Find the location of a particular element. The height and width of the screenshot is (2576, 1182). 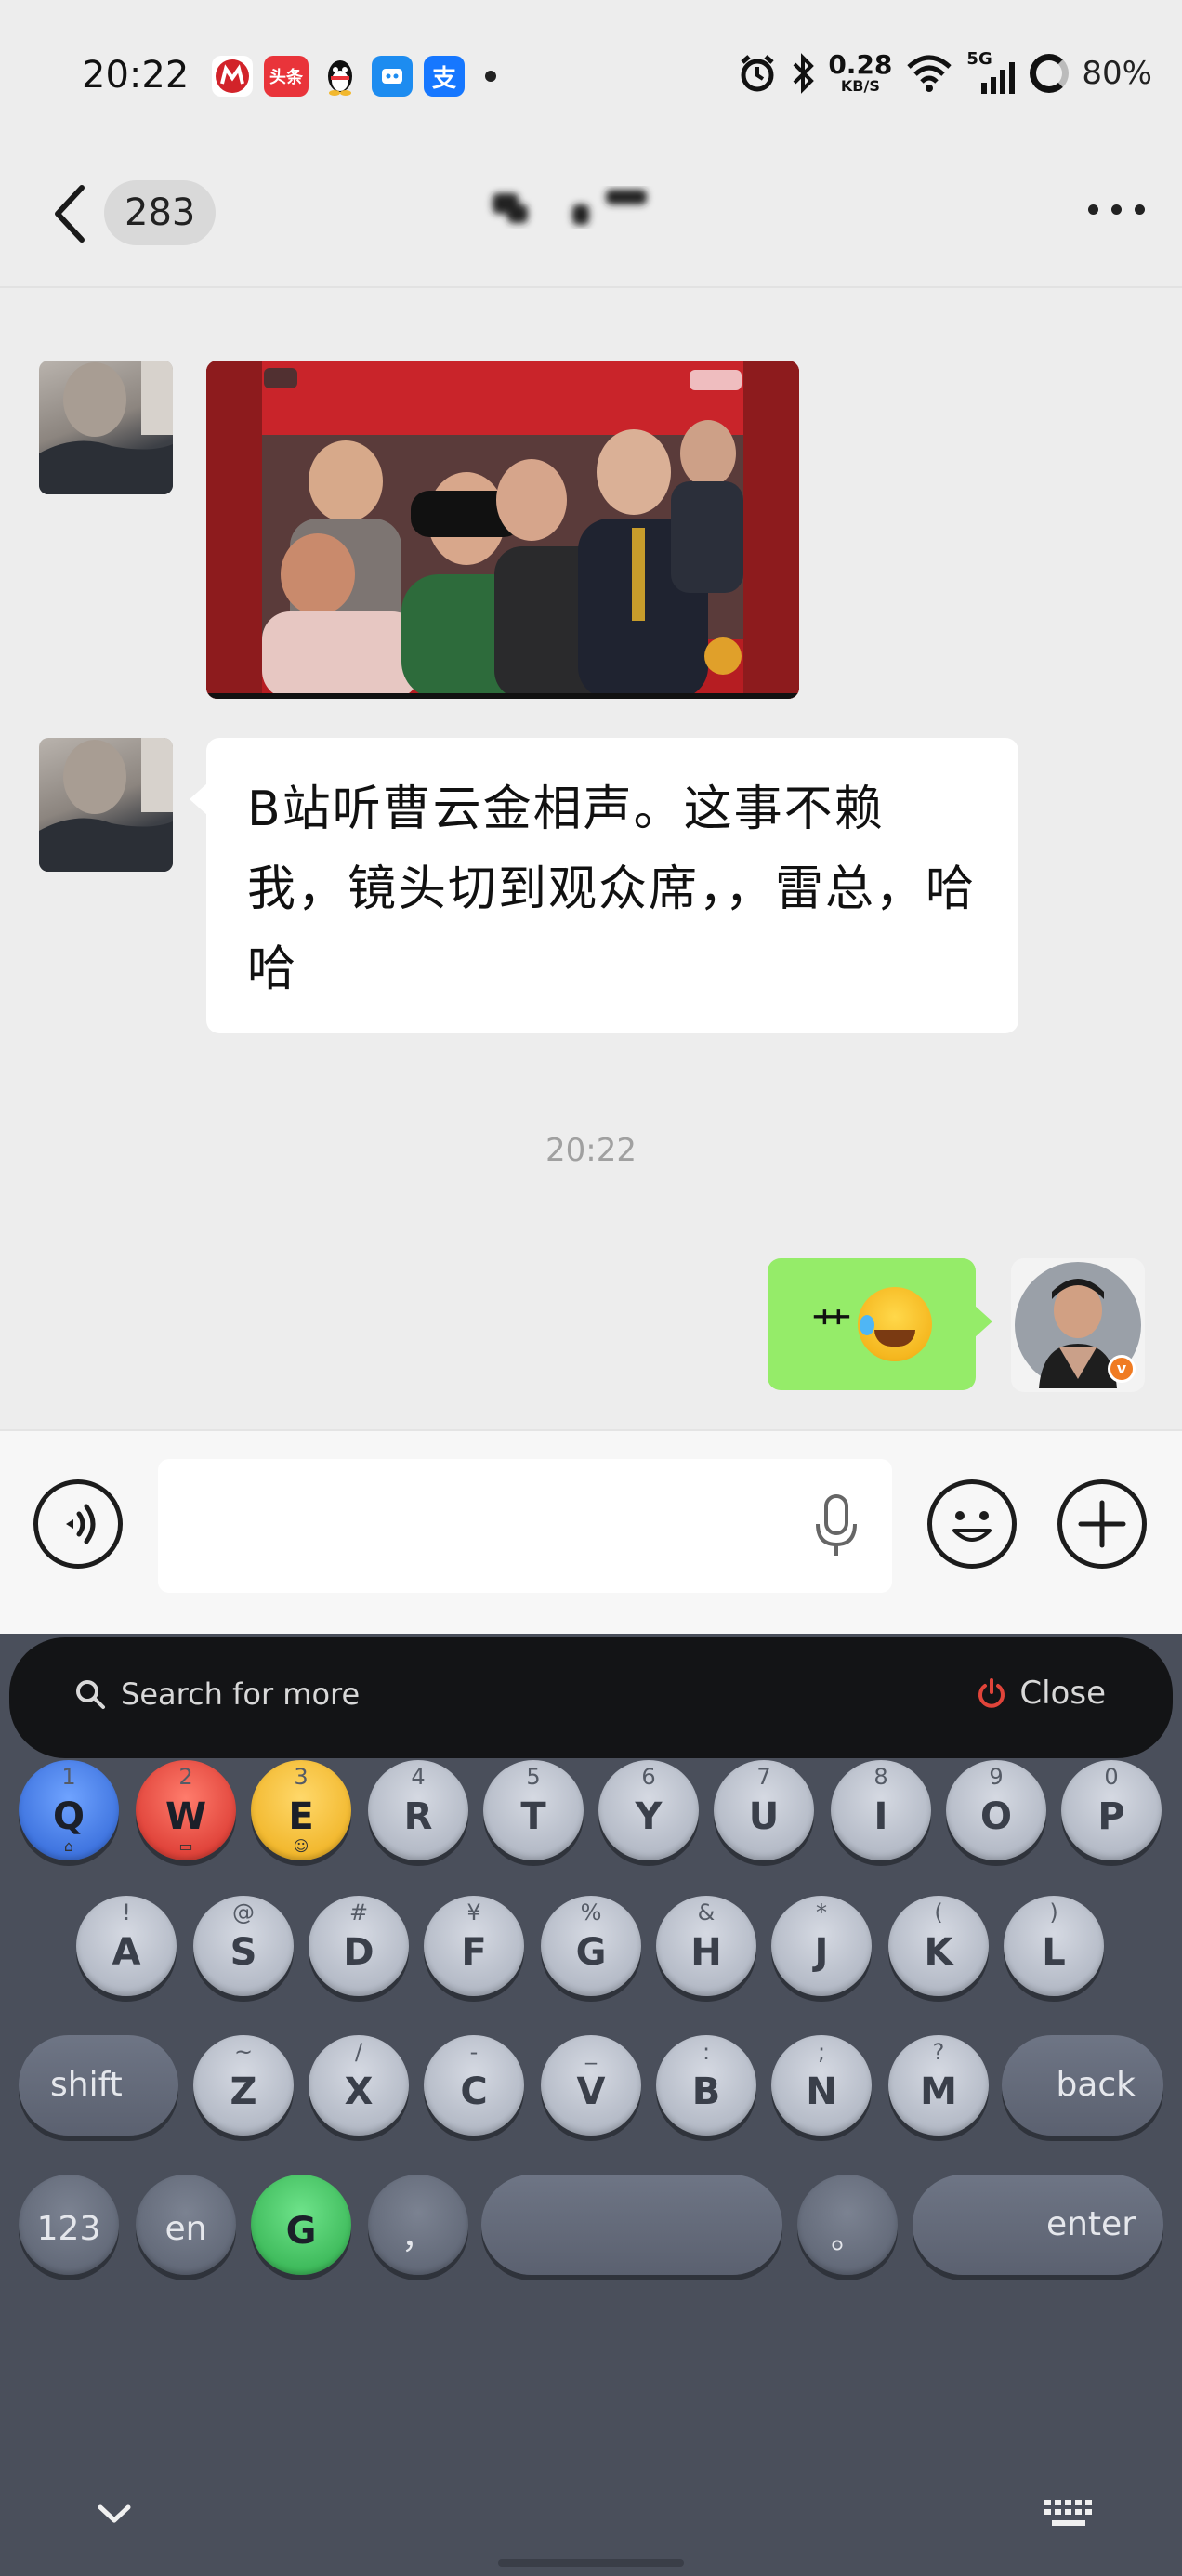

key-n: ; N is located at coordinates (821, 2085).